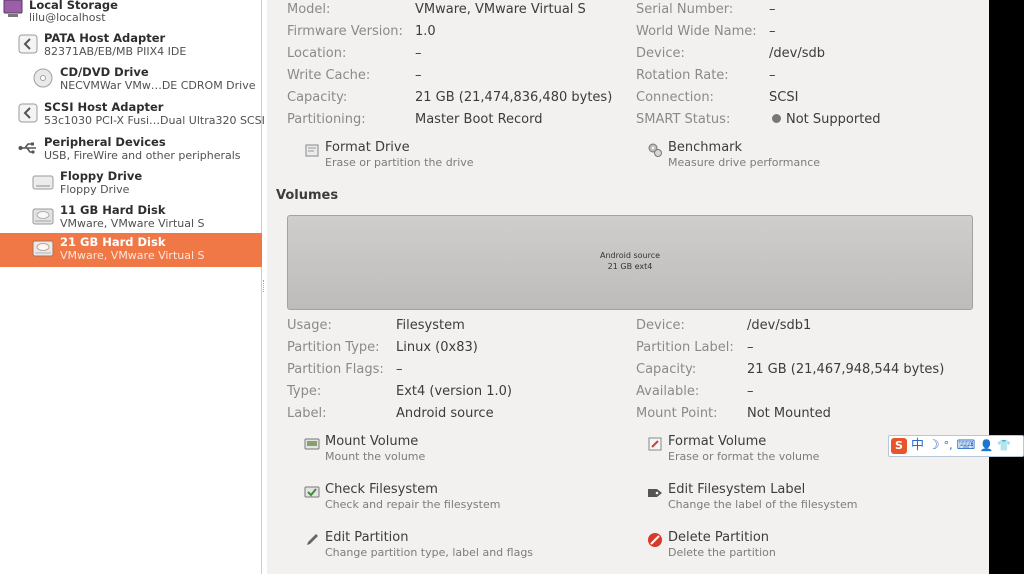  I want to click on partitioning-value: Master Boot Record, so click(479, 119).